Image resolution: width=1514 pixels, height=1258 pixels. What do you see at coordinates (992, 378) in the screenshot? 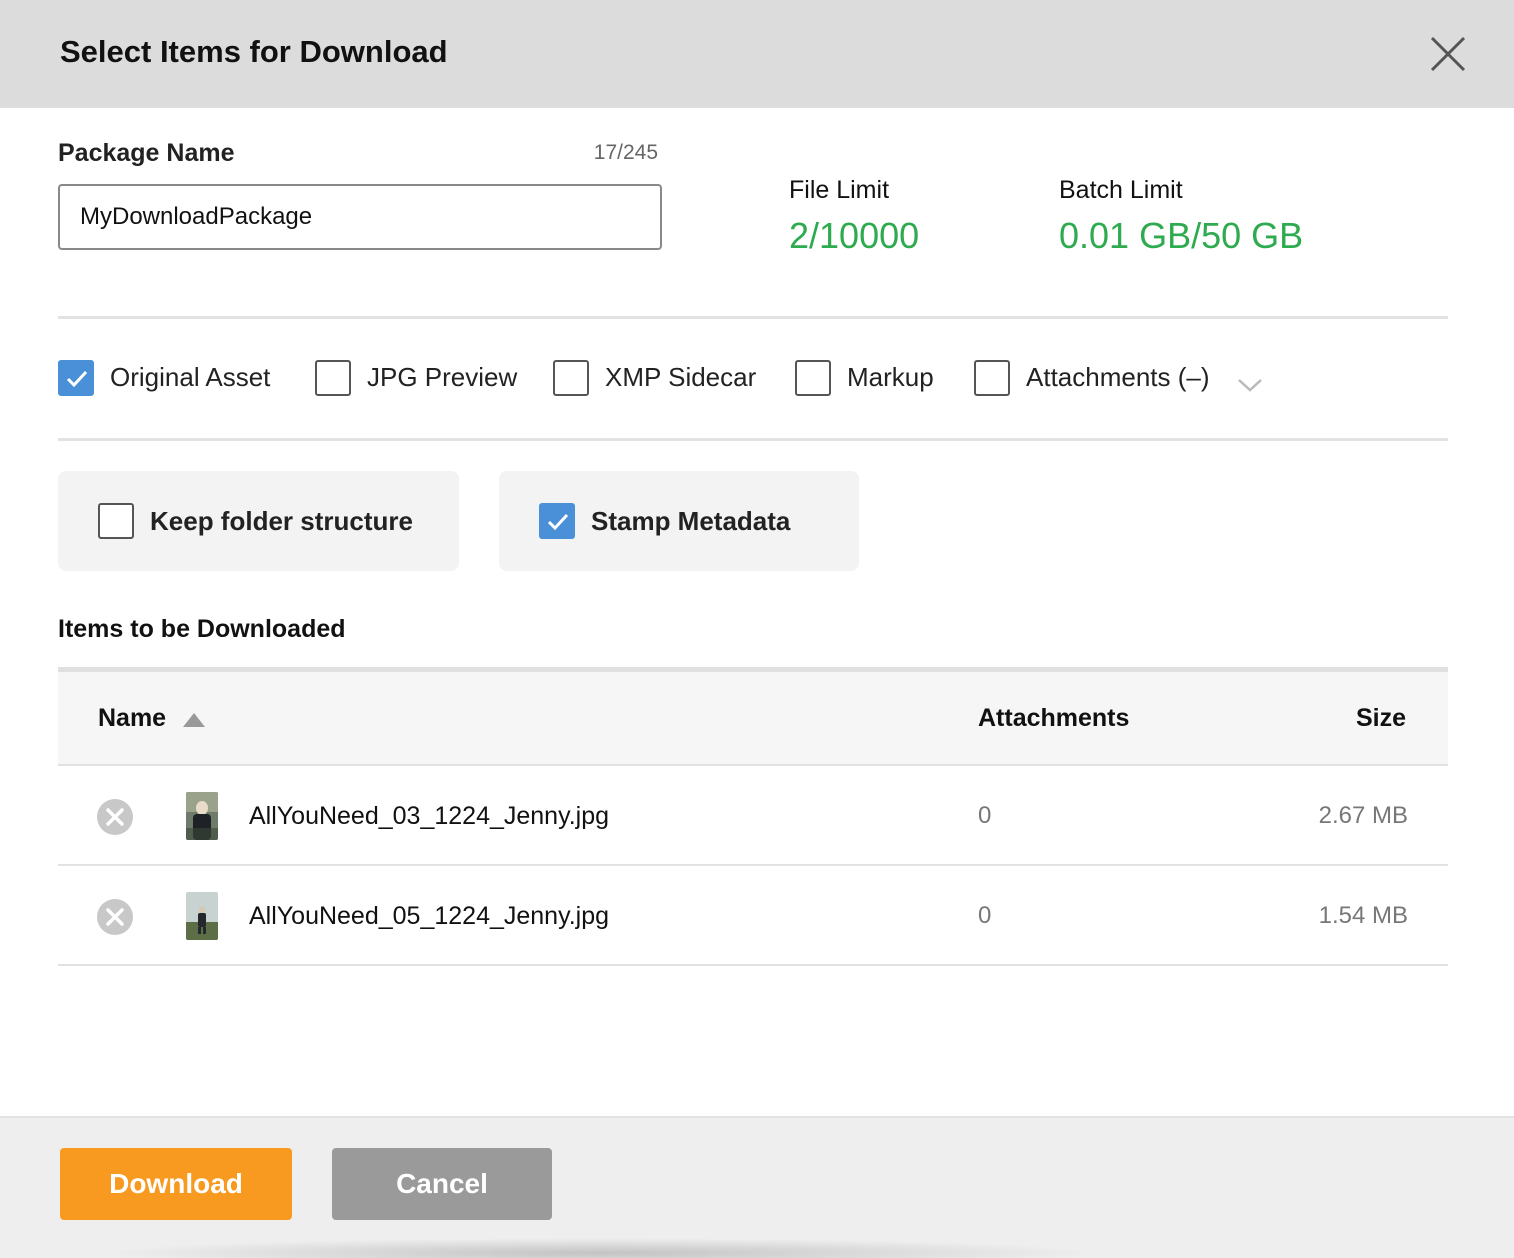
I see `attachments-checkbox` at bounding box center [992, 378].